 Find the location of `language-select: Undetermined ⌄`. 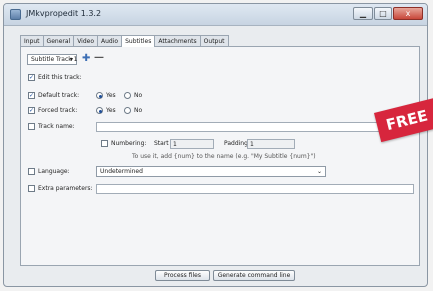

language-select: Undetermined ⌄ is located at coordinates (211, 171).